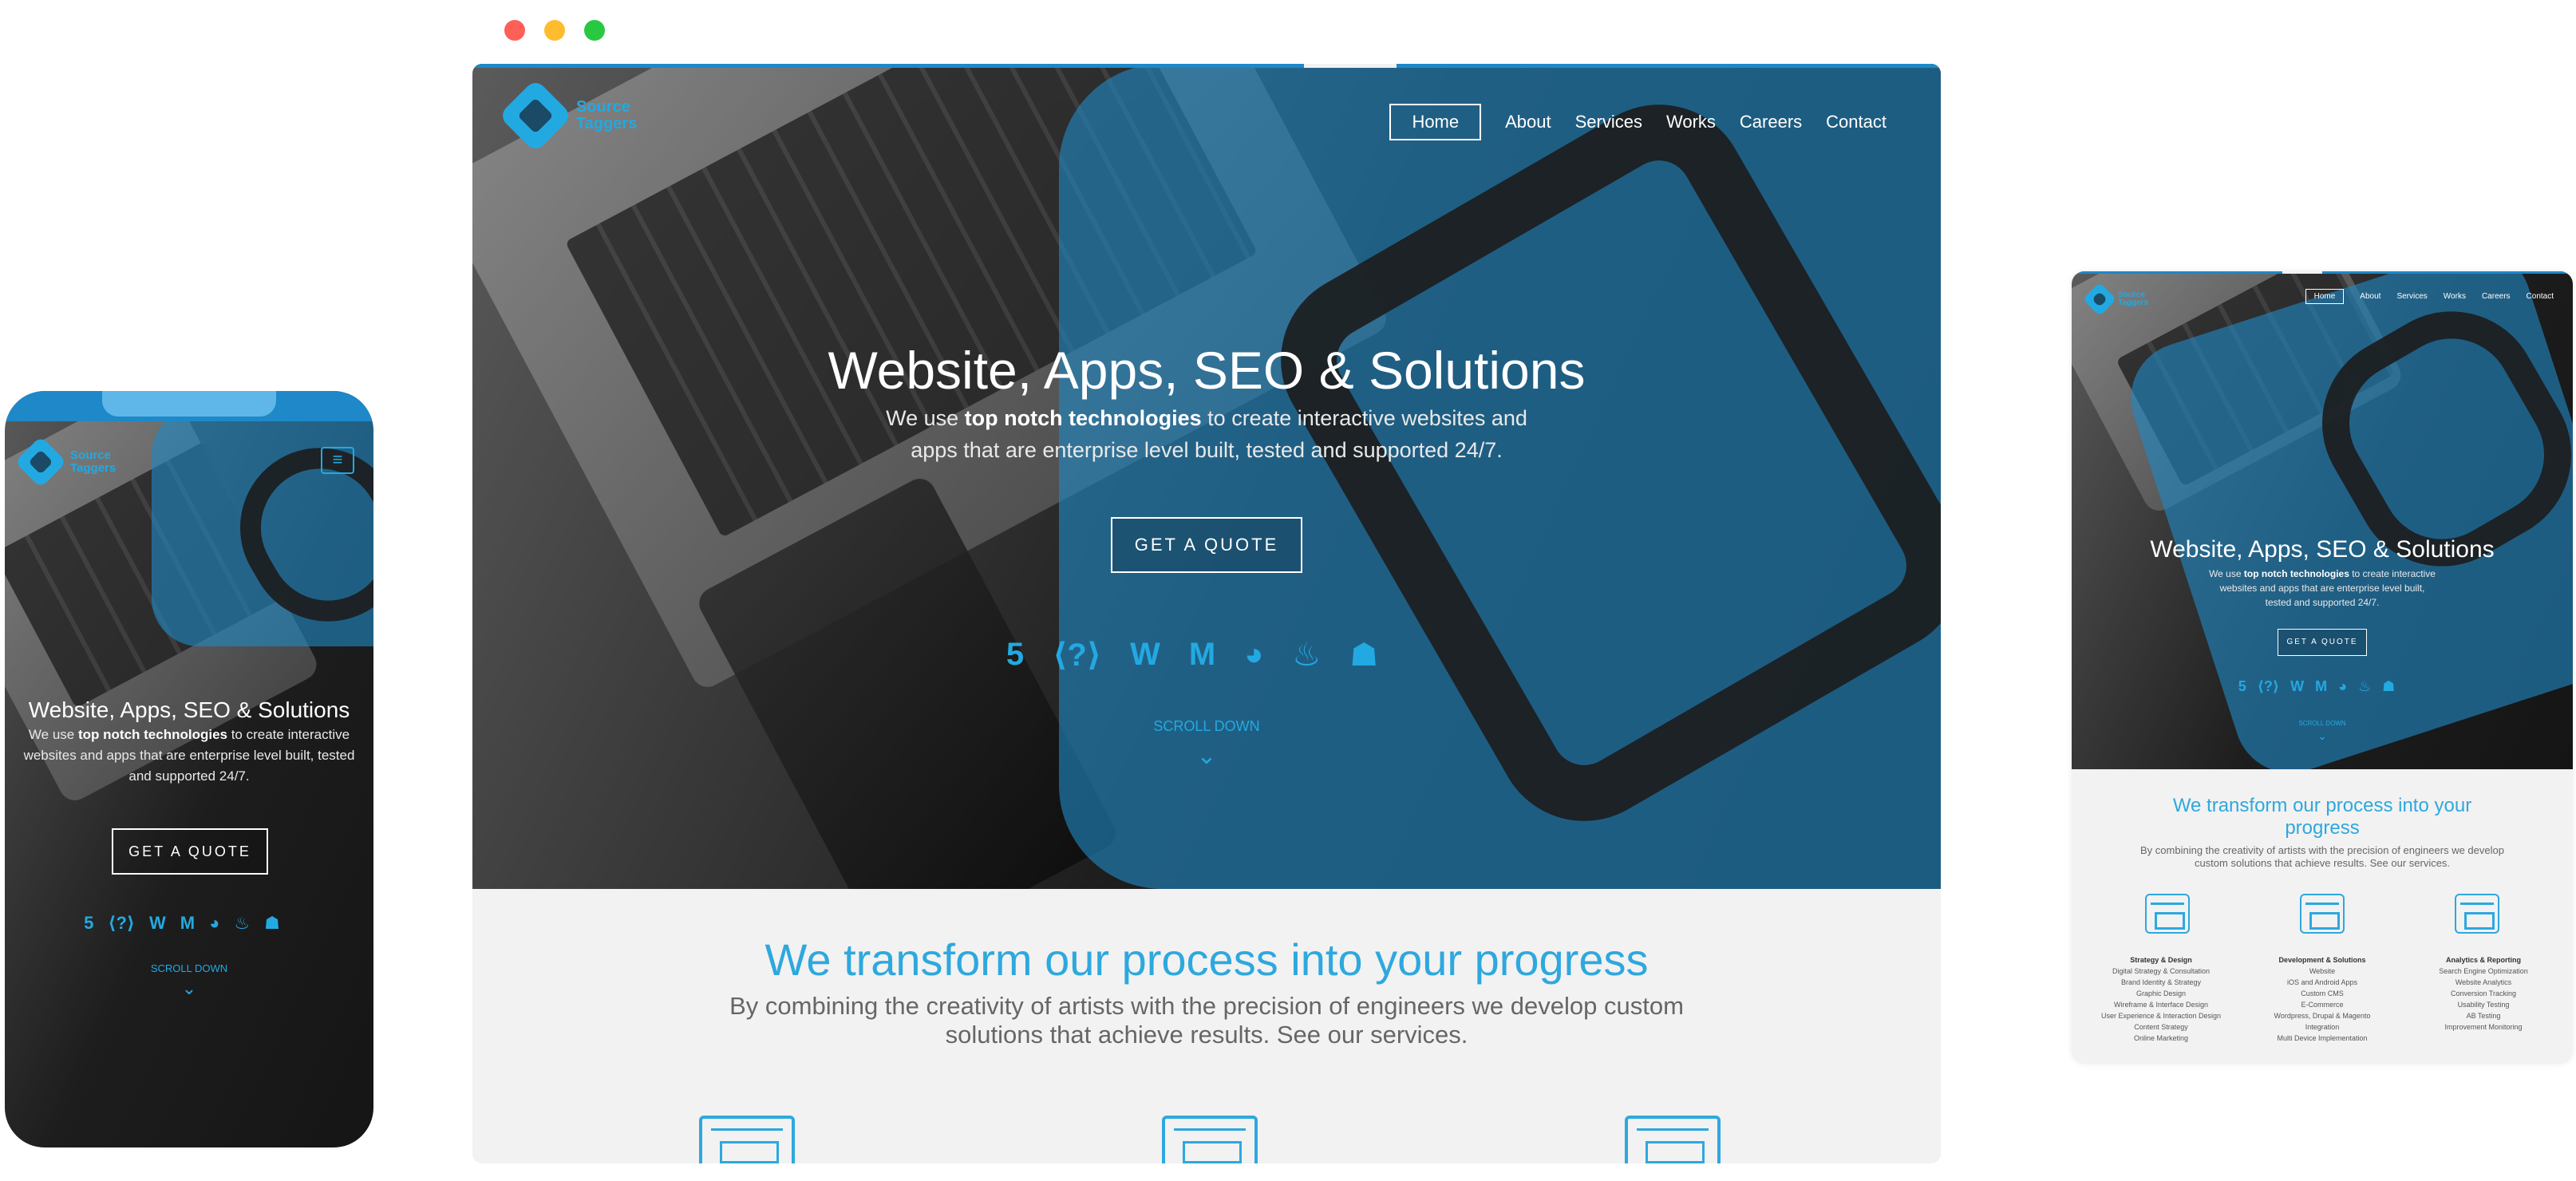 This screenshot has width=2576, height=1181. I want to click on tablet-service-item: Website Analytics, so click(2483, 982).